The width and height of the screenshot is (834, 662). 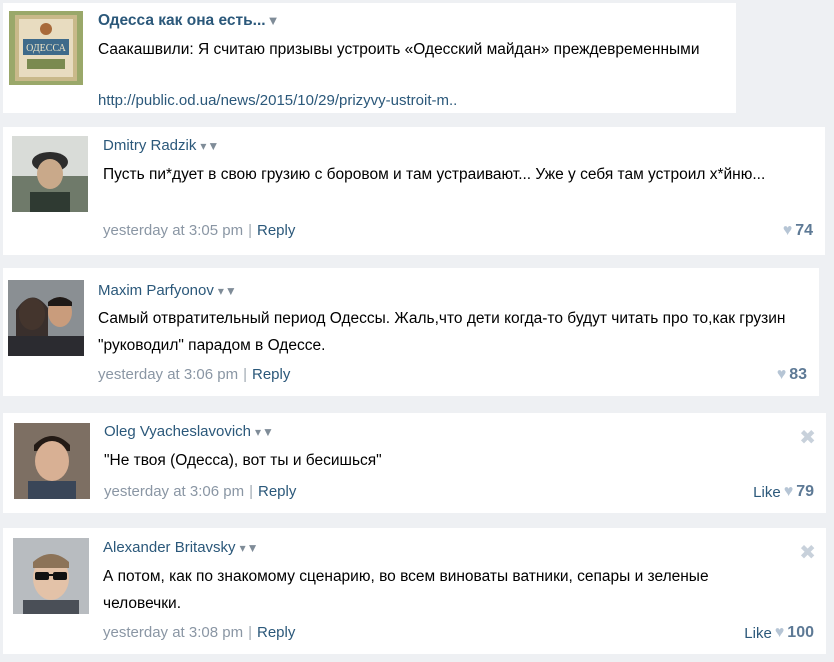 What do you see at coordinates (189, 431) in the screenshot?
I see `author-name: Oleg Vyacheslavovich ▾▼` at bounding box center [189, 431].